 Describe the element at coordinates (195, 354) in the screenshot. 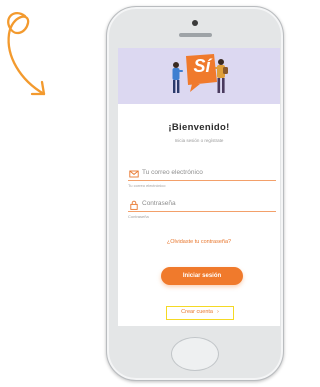

I see `home-button` at that location.